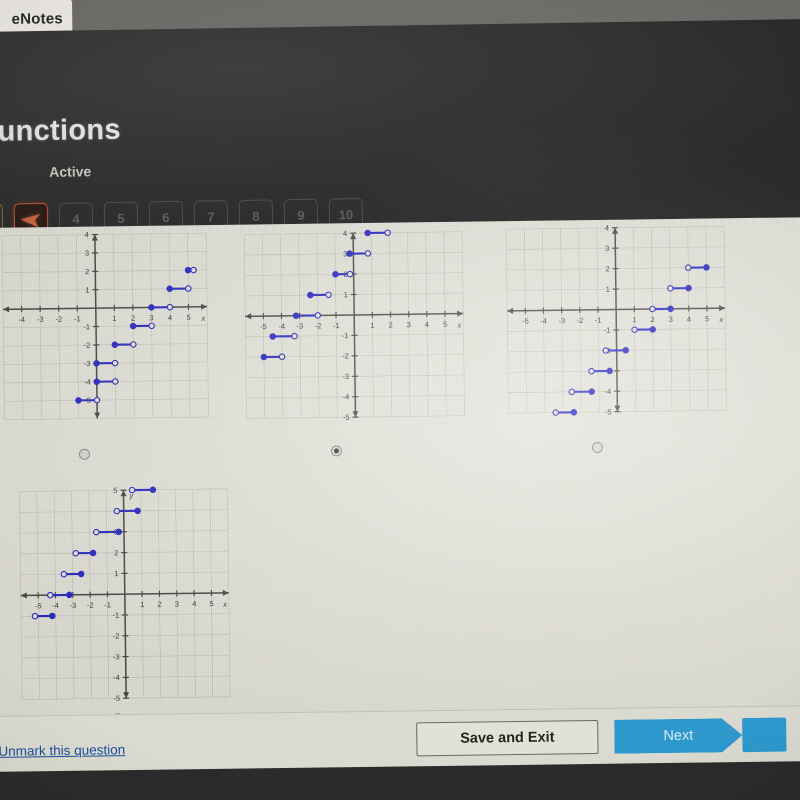  I want to click on graph-c-svg: -5-4-3-2-1123454321-1-2-3-4-5x, so click(616, 319).